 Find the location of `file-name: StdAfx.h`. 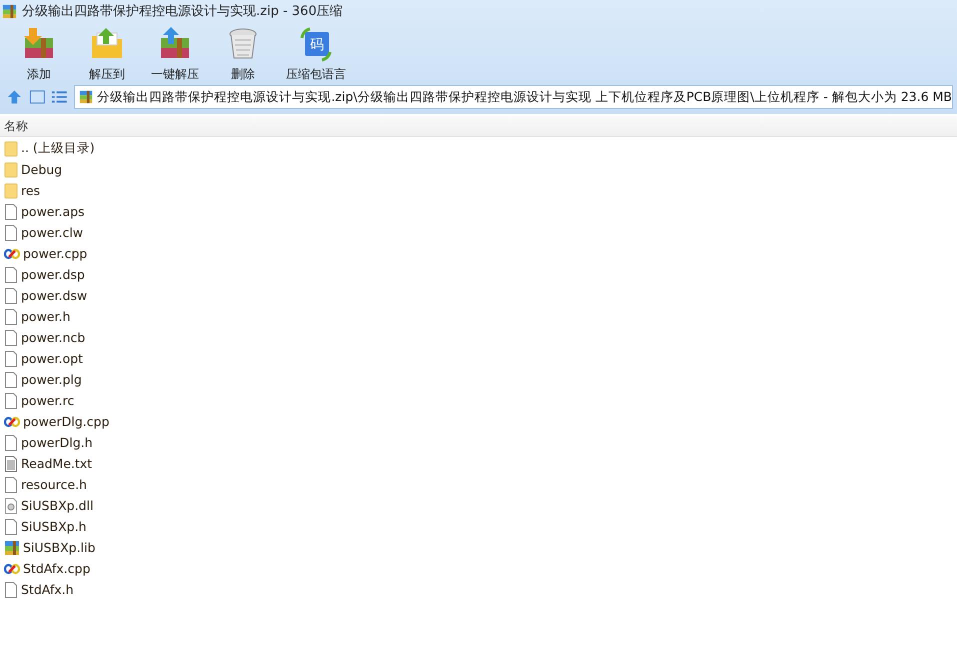

file-name: StdAfx.h is located at coordinates (47, 589).